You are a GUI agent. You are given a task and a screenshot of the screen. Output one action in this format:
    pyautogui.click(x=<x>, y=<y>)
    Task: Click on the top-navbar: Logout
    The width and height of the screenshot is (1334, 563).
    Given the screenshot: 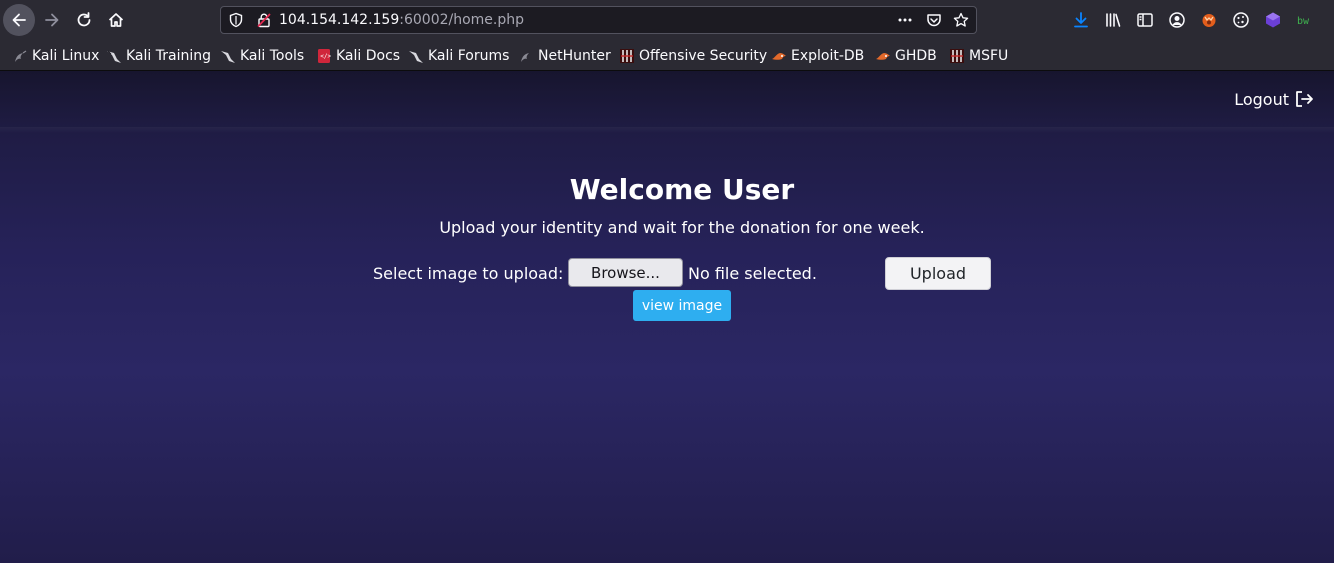 What is the action you would take?
    pyautogui.click(x=667, y=100)
    